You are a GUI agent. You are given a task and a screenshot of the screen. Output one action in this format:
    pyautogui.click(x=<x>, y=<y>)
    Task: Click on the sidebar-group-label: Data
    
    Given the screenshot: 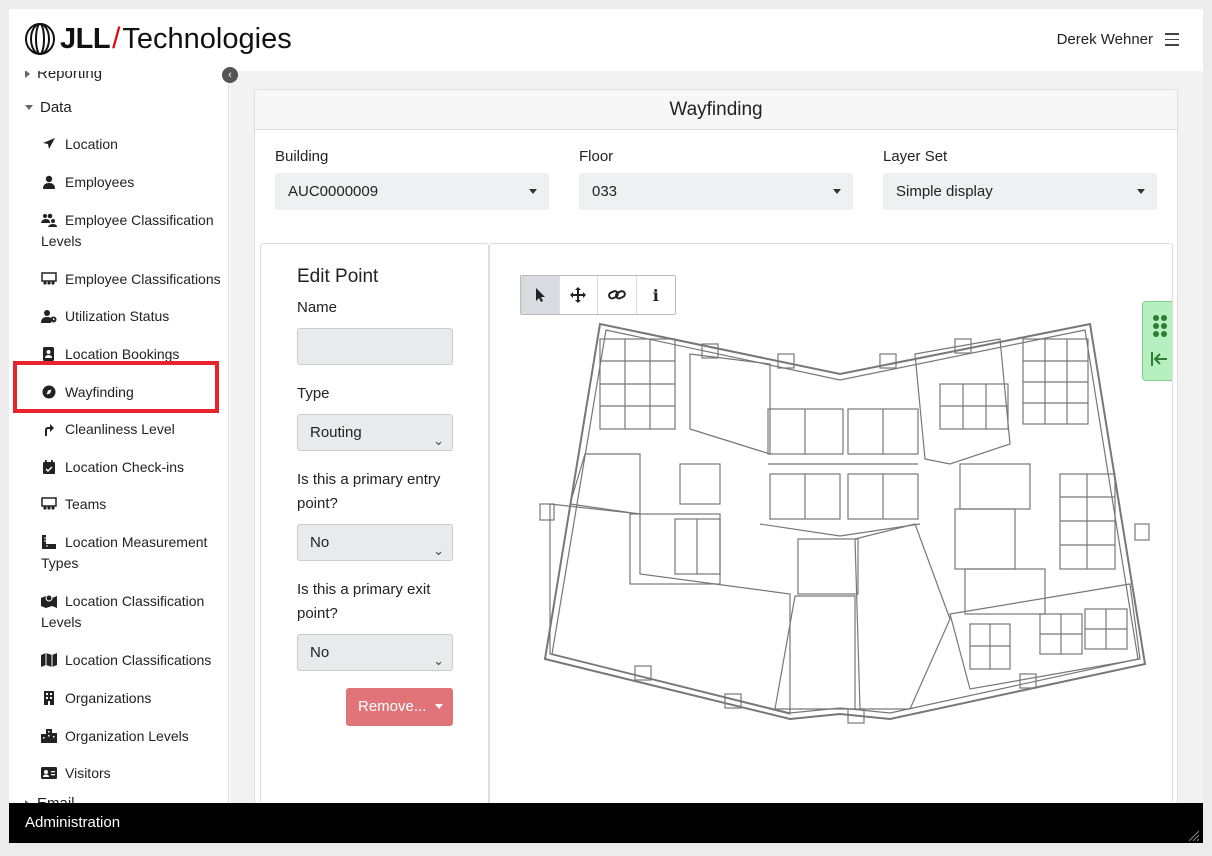 What is the action you would take?
    pyautogui.click(x=56, y=107)
    